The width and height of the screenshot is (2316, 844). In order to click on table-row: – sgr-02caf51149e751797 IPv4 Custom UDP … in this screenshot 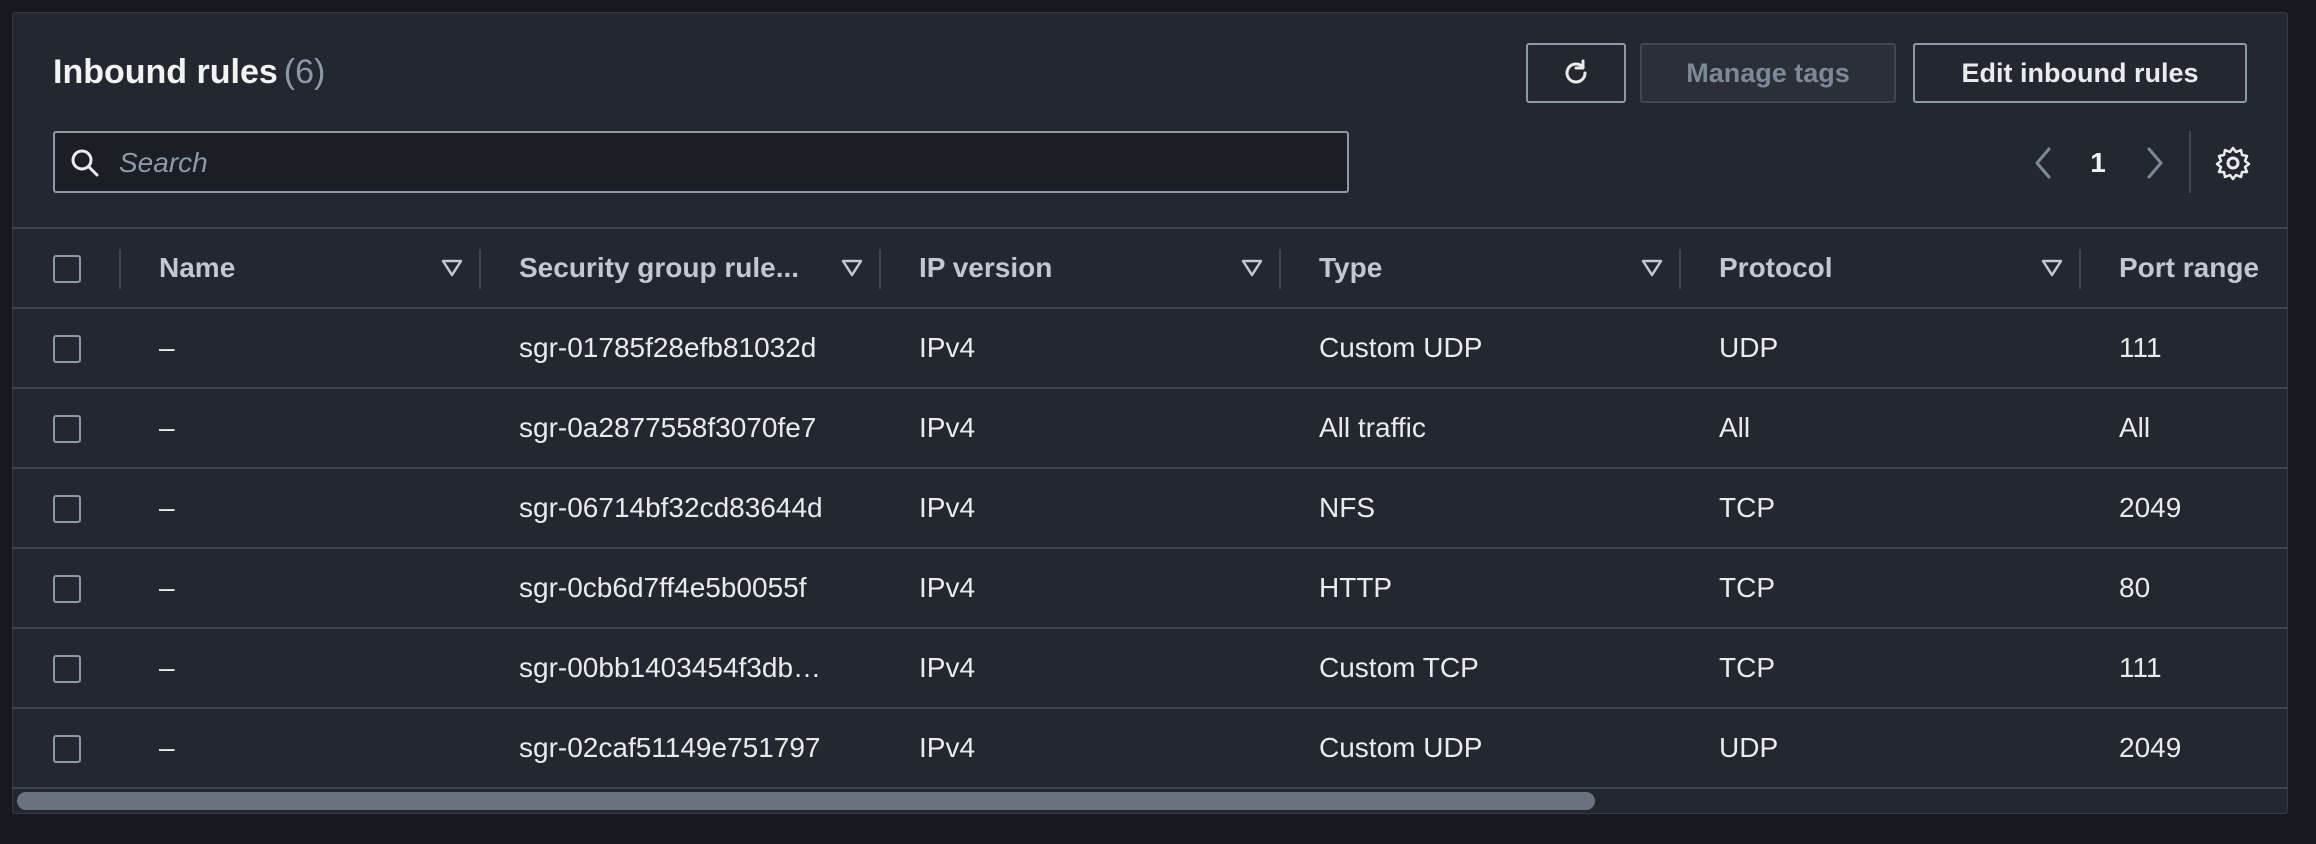, I will do `click(1150, 749)`.